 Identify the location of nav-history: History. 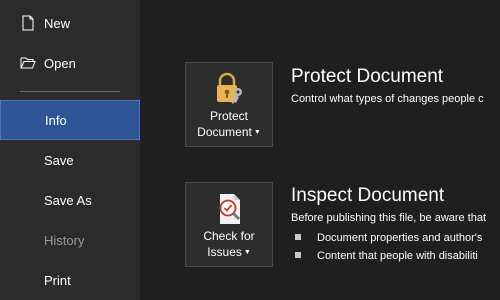
(70, 240).